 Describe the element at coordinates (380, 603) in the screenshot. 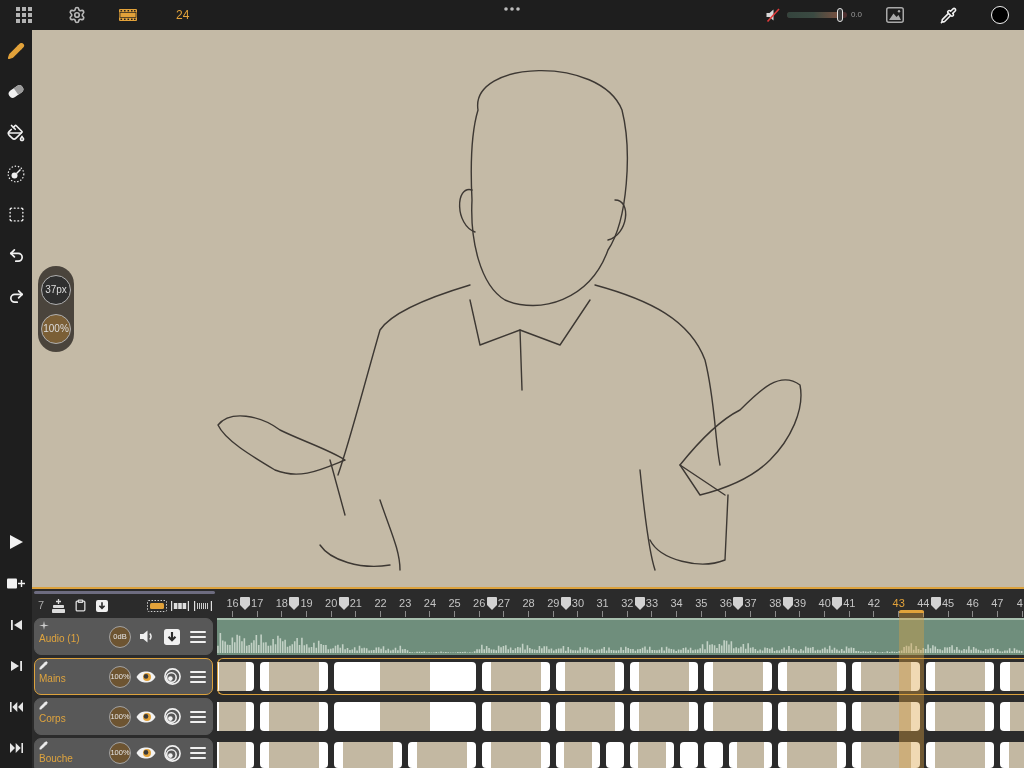

I see `frame-number: 22` at that location.